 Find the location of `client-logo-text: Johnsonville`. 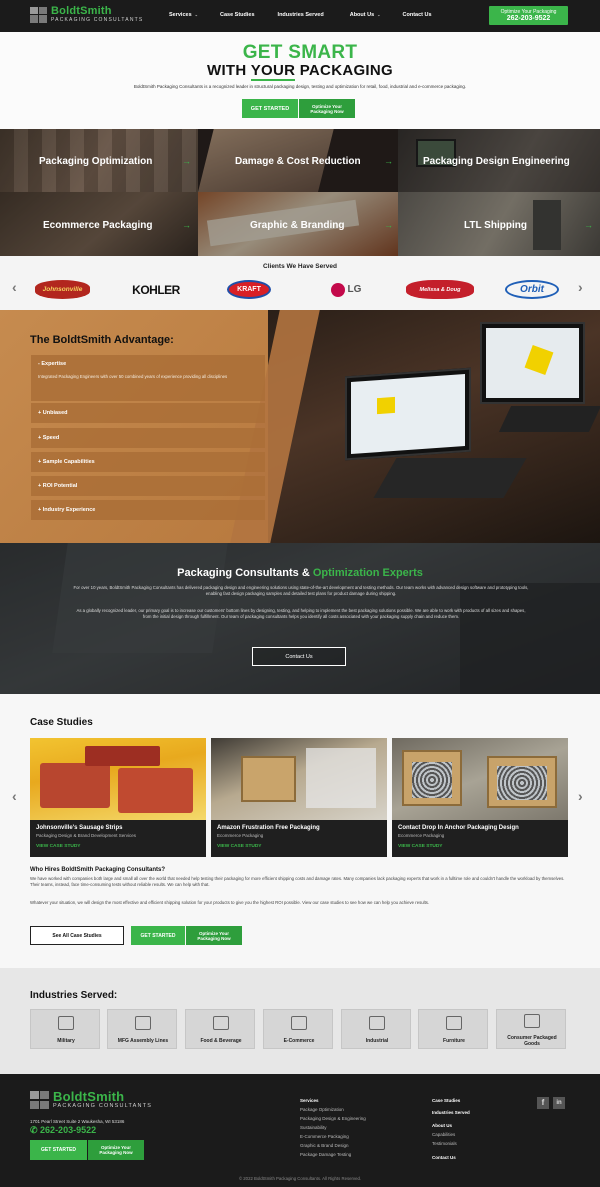

client-logo-text: Johnsonville is located at coordinates (62, 289).